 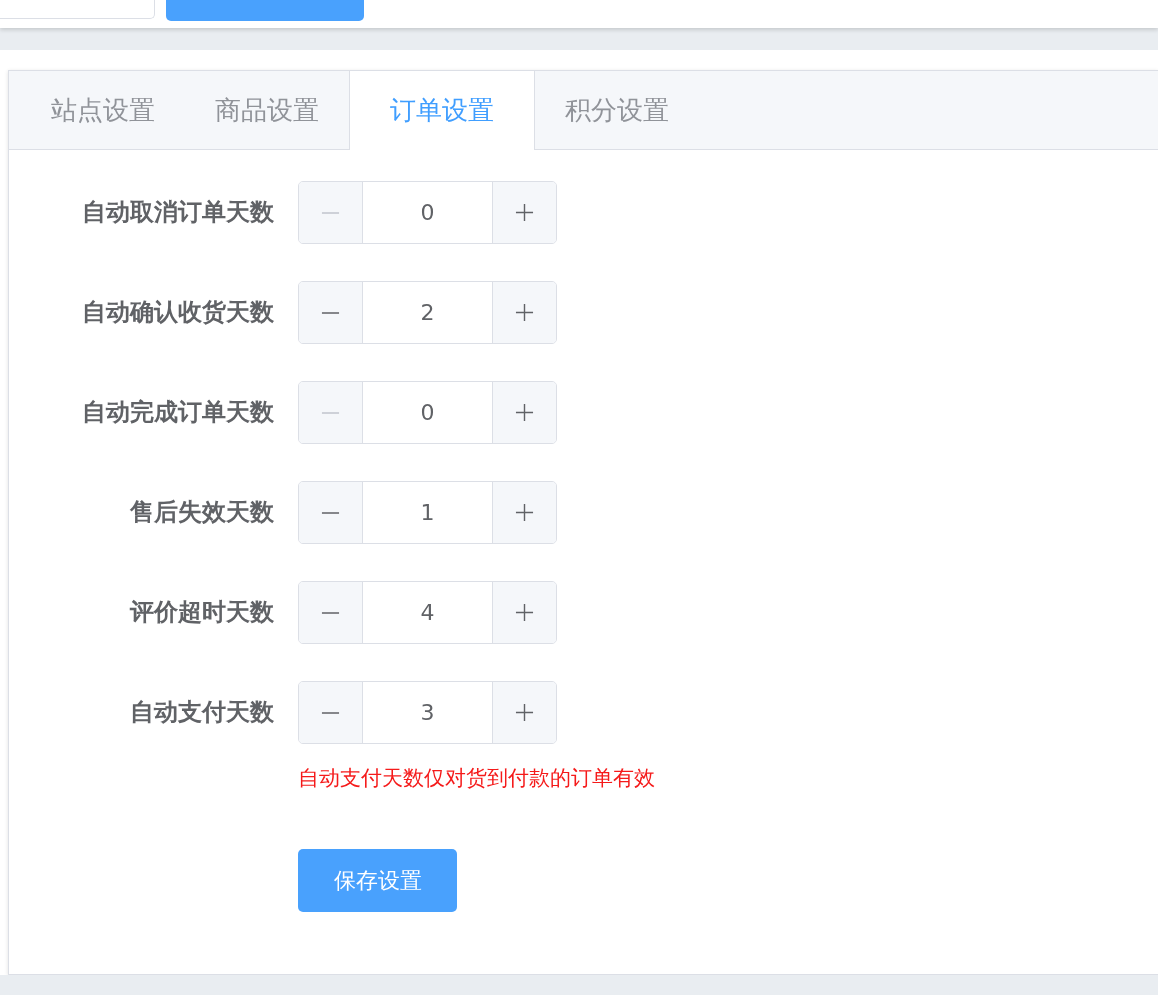 What do you see at coordinates (178, 212) in the screenshot?
I see `field-label: 自动取消订单天数` at bounding box center [178, 212].